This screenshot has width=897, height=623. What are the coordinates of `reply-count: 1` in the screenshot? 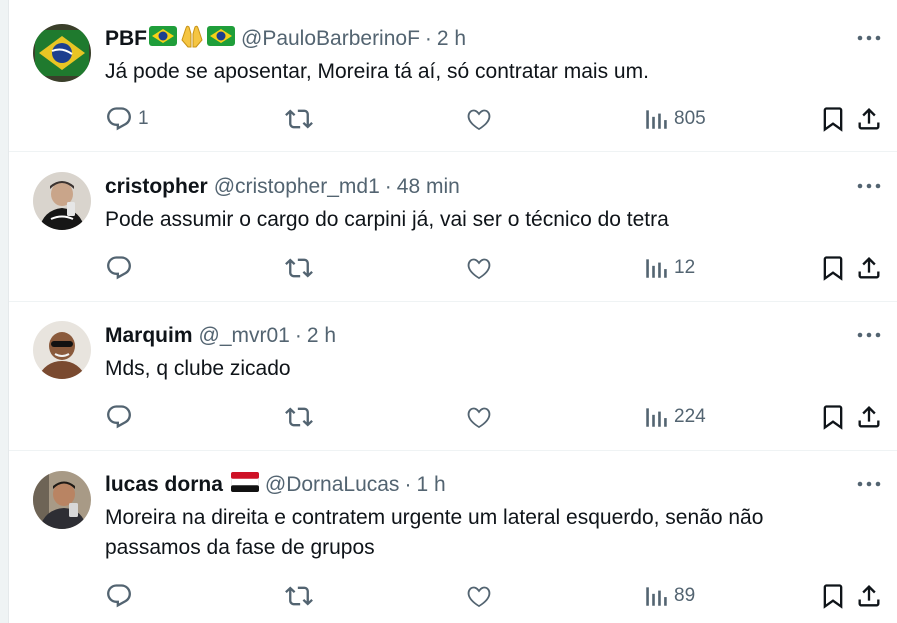 It's located at (143, 118).